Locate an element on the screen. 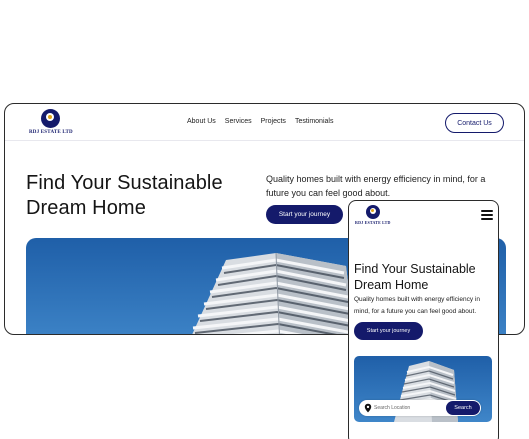  mobile-hero-title-line2: Dream Home is located at coordinates (391, 284).